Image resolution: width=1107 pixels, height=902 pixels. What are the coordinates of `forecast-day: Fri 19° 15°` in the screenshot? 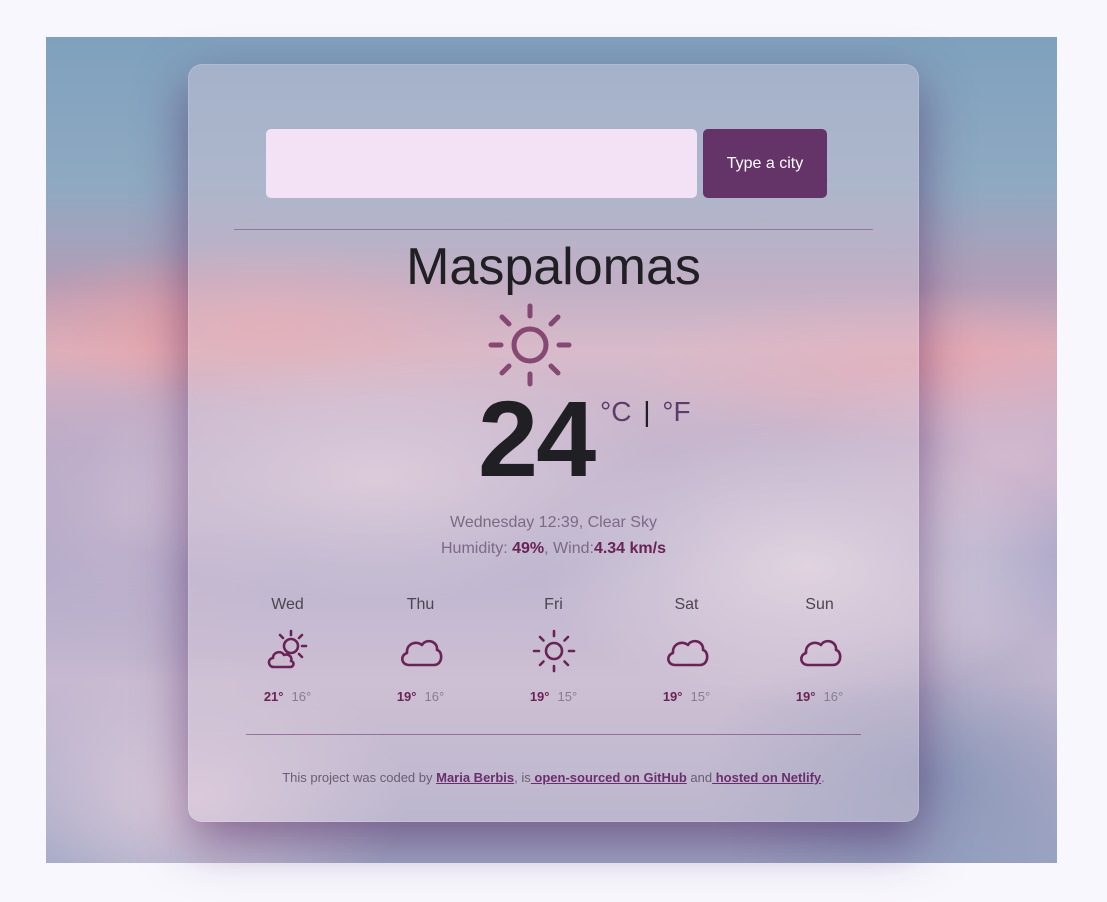 It's located at (553, 650).